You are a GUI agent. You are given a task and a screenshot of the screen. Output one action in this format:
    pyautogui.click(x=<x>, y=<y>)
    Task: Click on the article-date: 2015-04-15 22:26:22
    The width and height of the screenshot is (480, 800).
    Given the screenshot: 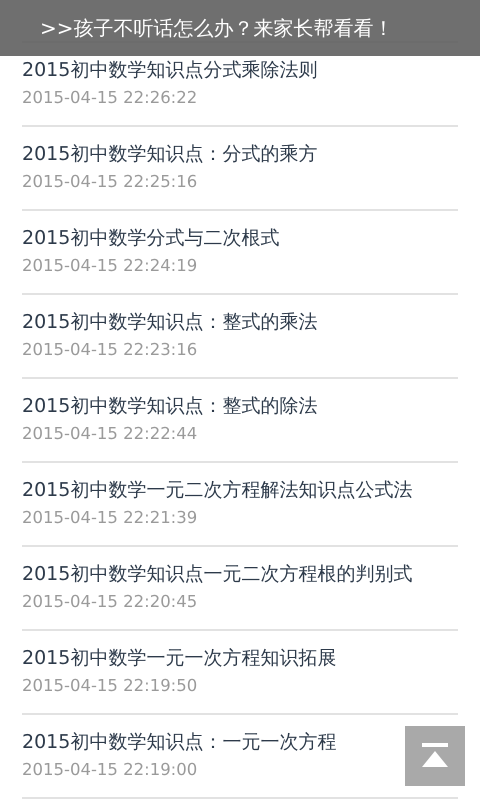 What is the action you would take?
    pyautogui.click(x=110, y=98)
    